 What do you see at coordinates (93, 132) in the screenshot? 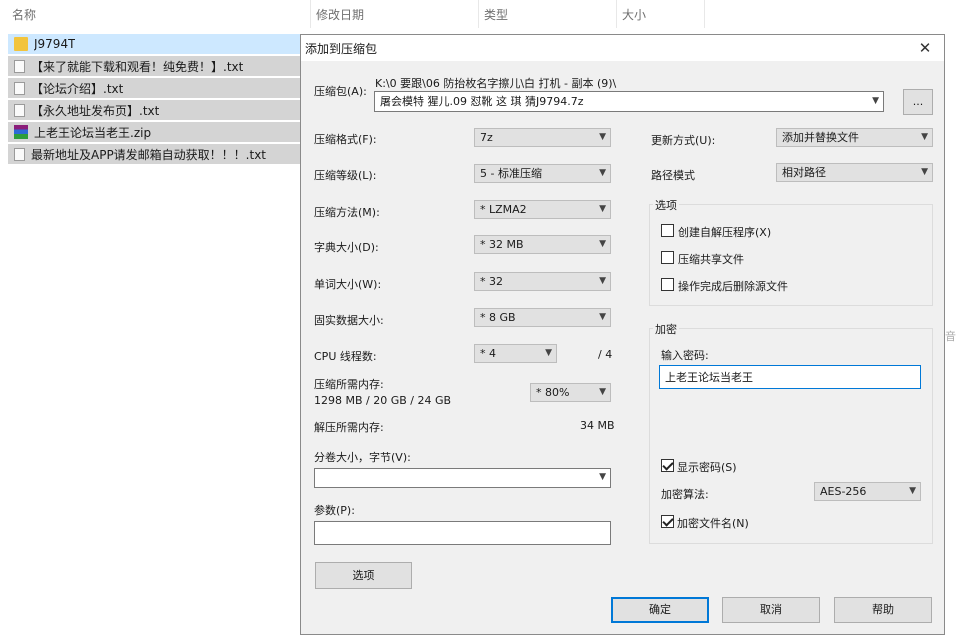
I see `file-name: 上老王论坛当老王.zip` at bounding box center [93, 132].